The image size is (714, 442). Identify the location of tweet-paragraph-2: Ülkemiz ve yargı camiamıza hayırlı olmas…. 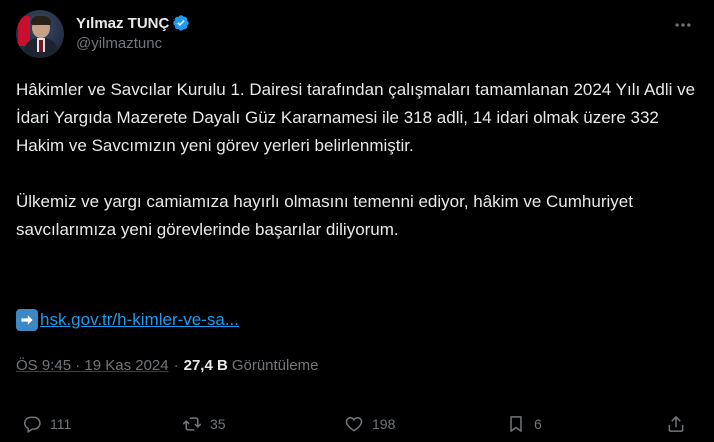
(327, 215).